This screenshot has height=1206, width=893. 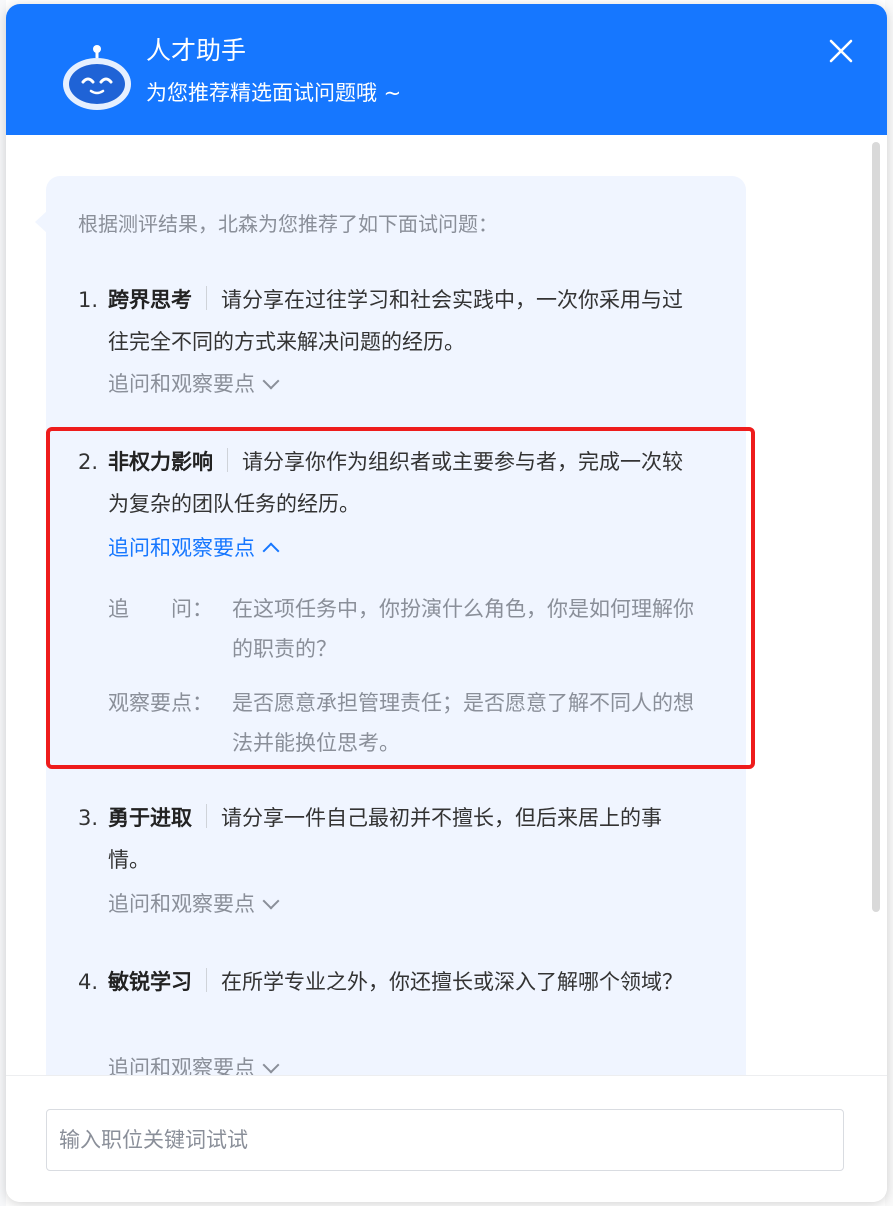 What do you see at coordinates (88, 300) in the screenshot?
I see `question-number: 1.` at bounding box center [88, 300].